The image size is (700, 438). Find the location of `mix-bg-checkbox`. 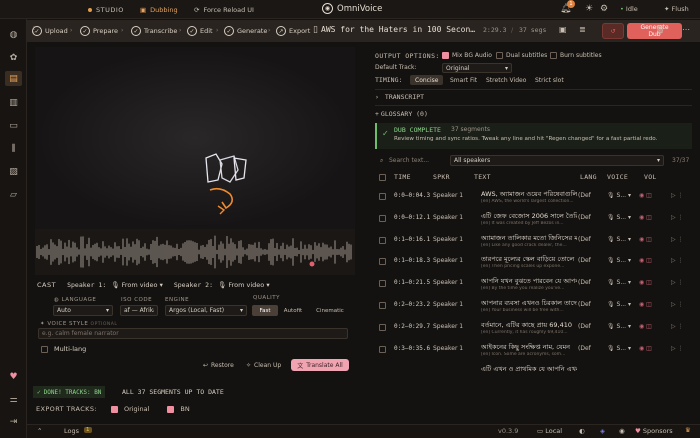

mix-bg-checkbox is located at coordinates (445, 55).